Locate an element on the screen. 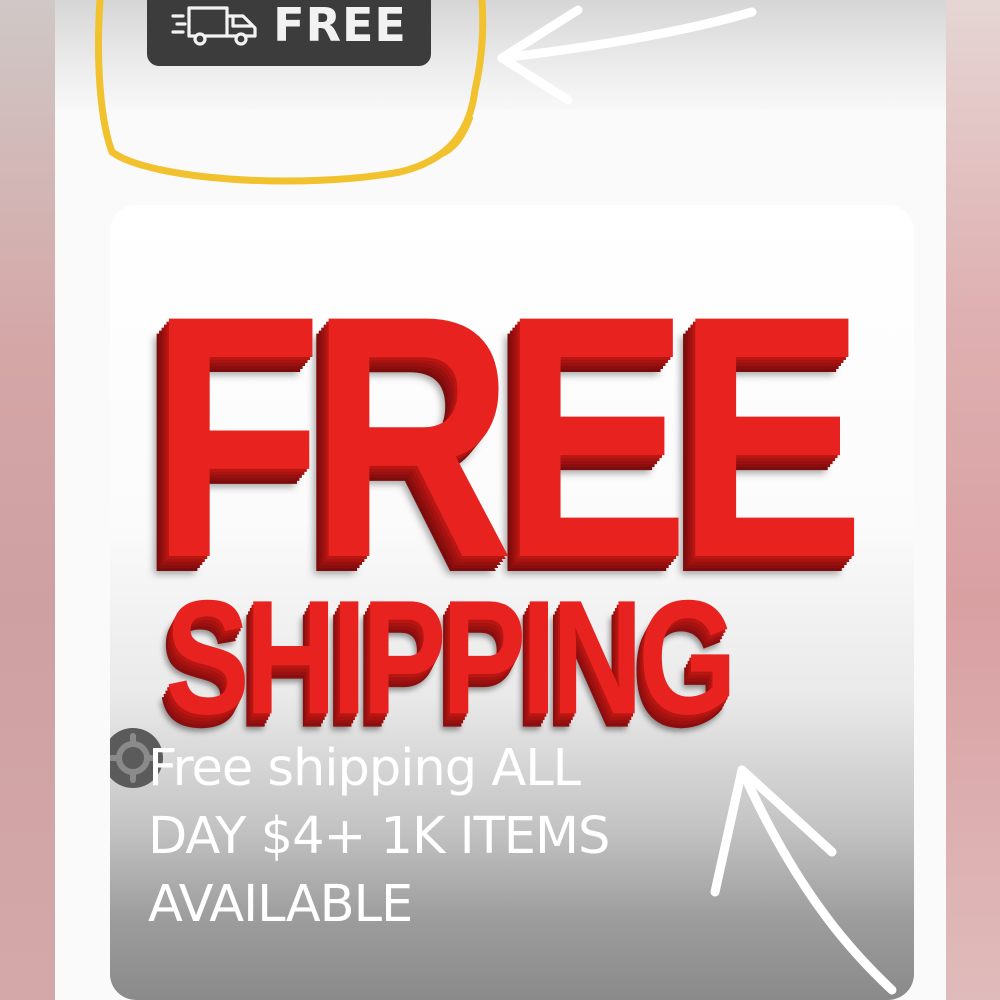 The height and width of the screenshot is (1000, 1000). badge-label: FREE is located at coordinates (340, 26).